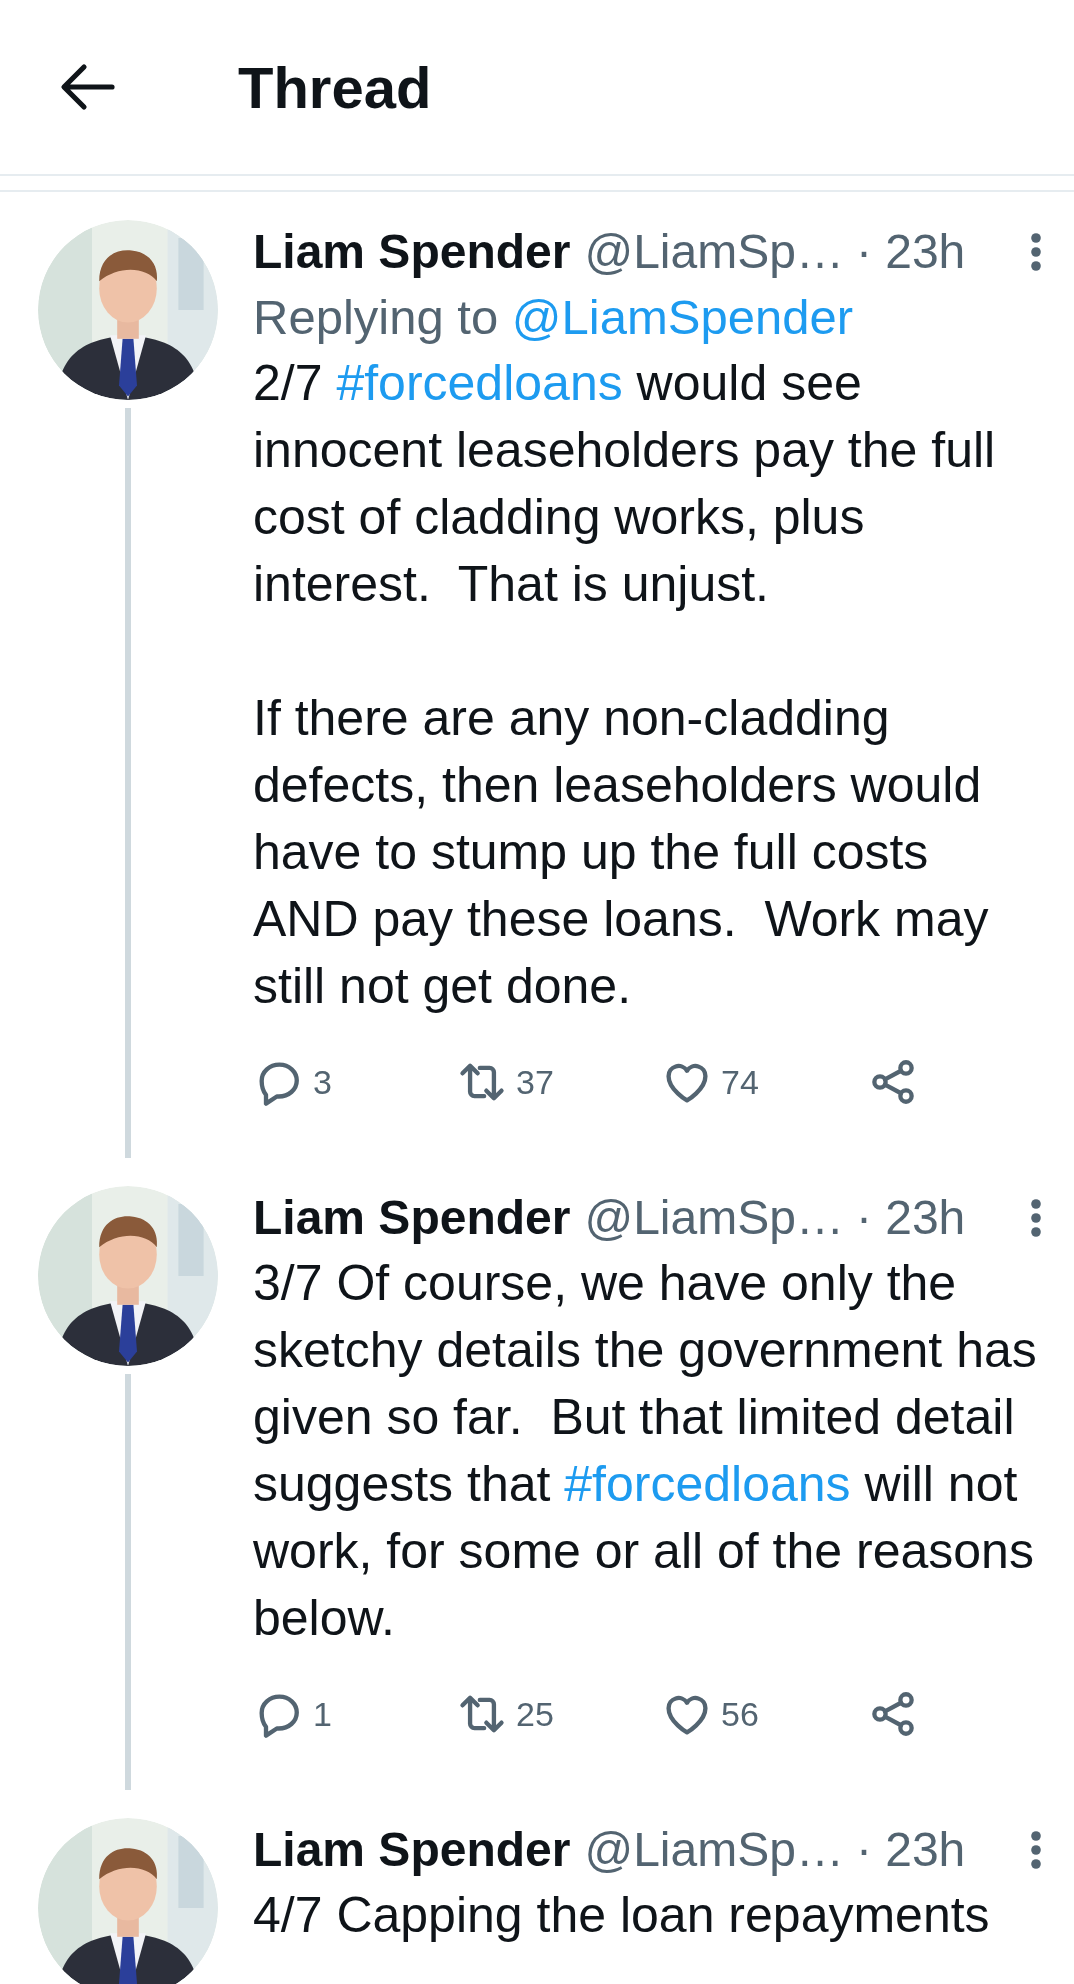 The image size is (1074, 1984). What do you see at coordinates (553, 317) in the screenshot?
I see `reply-context: Replying to @LiamSpender` at bounding box center [553, 317].